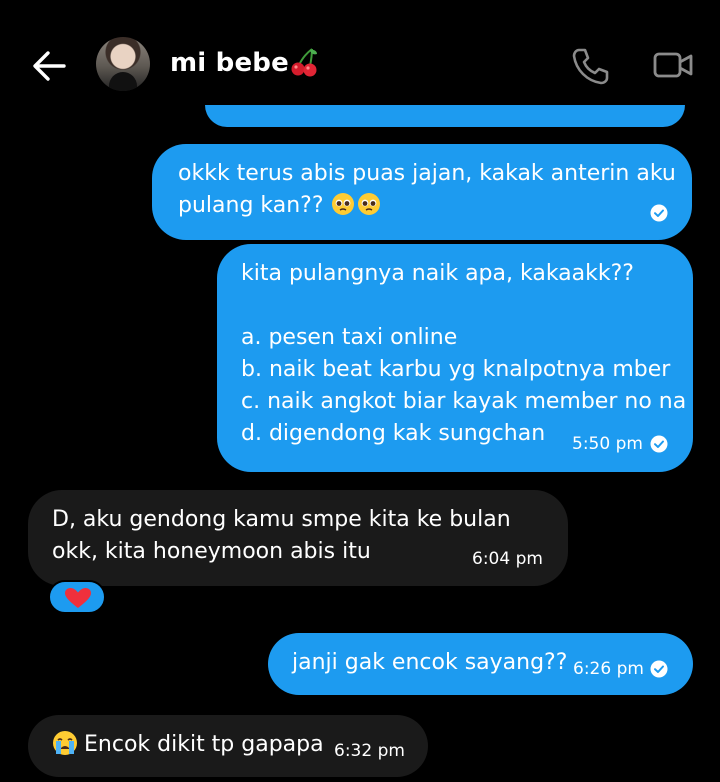  I want to click on message-text-line-part: pulang kan??, so click(251, 205).